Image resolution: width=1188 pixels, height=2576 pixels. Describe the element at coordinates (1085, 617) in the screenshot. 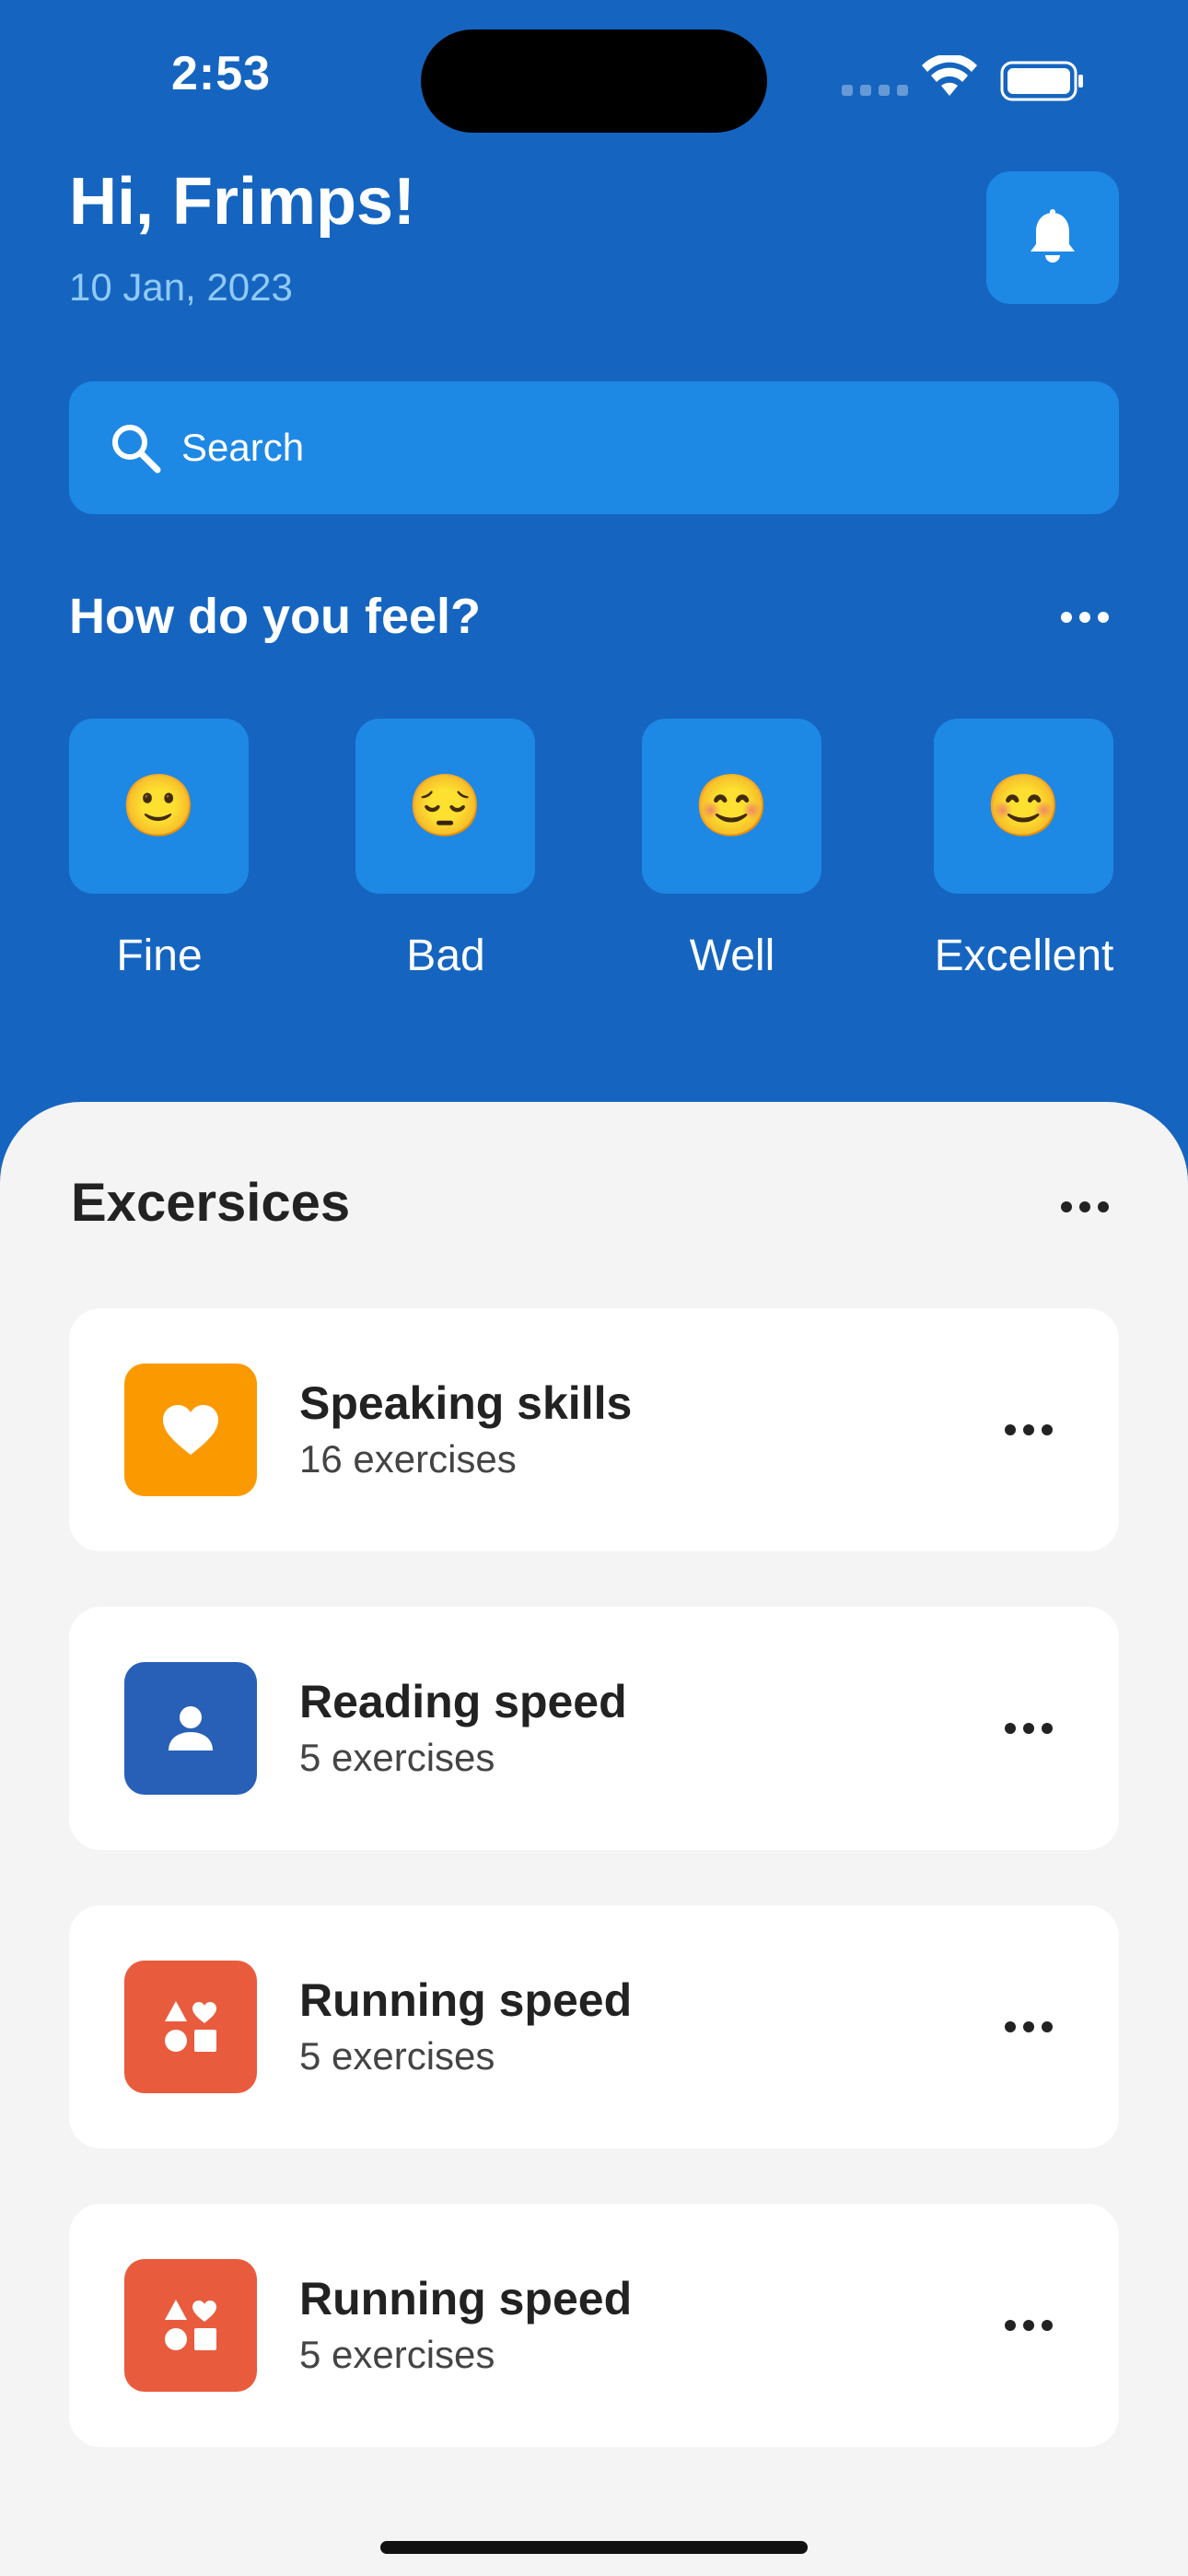

I see `feelings-more-icon` at that location.